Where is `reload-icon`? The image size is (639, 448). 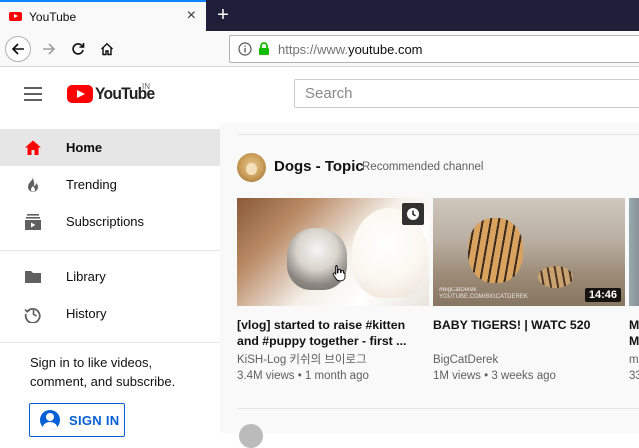
reload-icon is located at coordinates (78, 49).